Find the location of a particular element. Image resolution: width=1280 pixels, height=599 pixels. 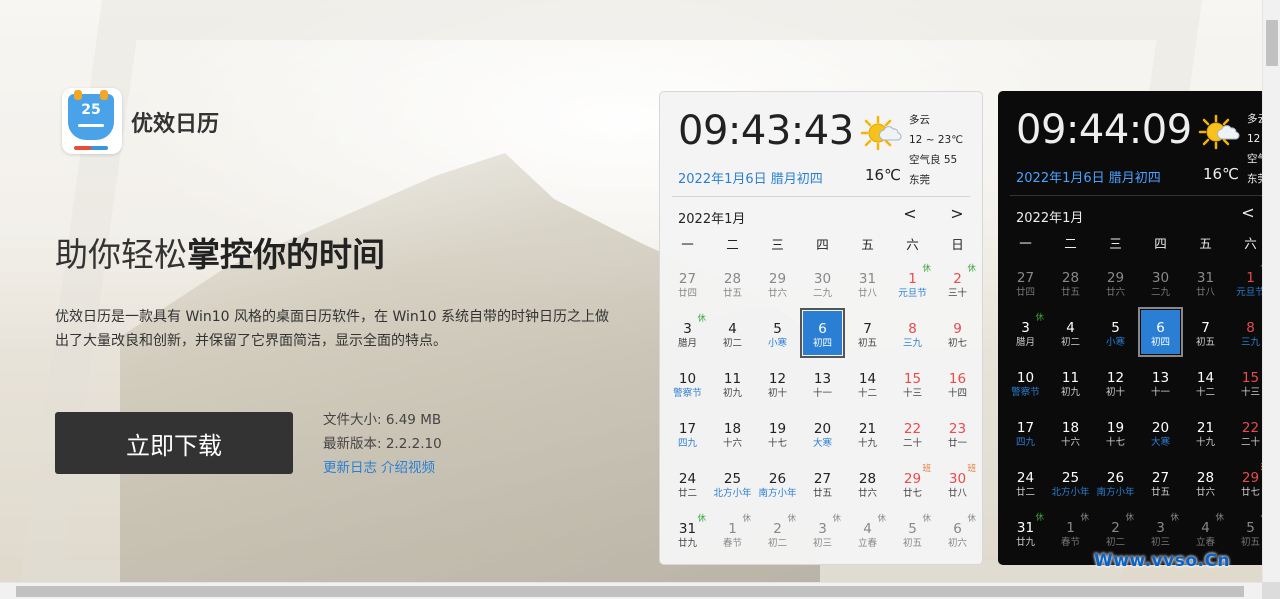

download-button: 立即下载 is located at coordinates (174, 443).